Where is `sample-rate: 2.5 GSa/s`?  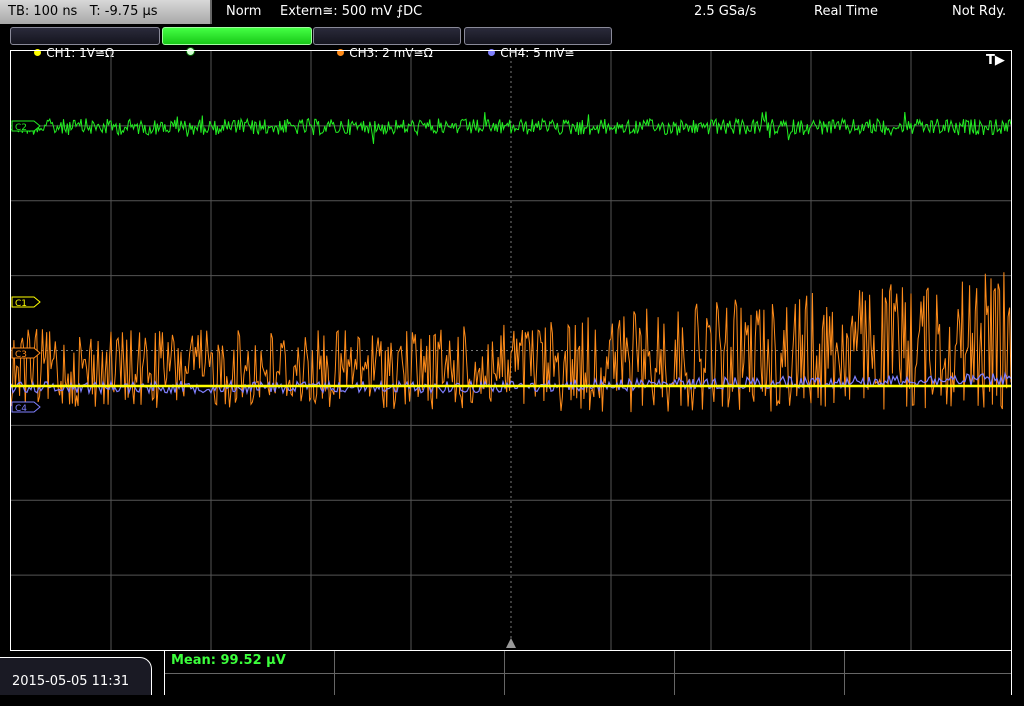 sample-rate: 2.5 GSa/s is located at coordinates (725, 12).